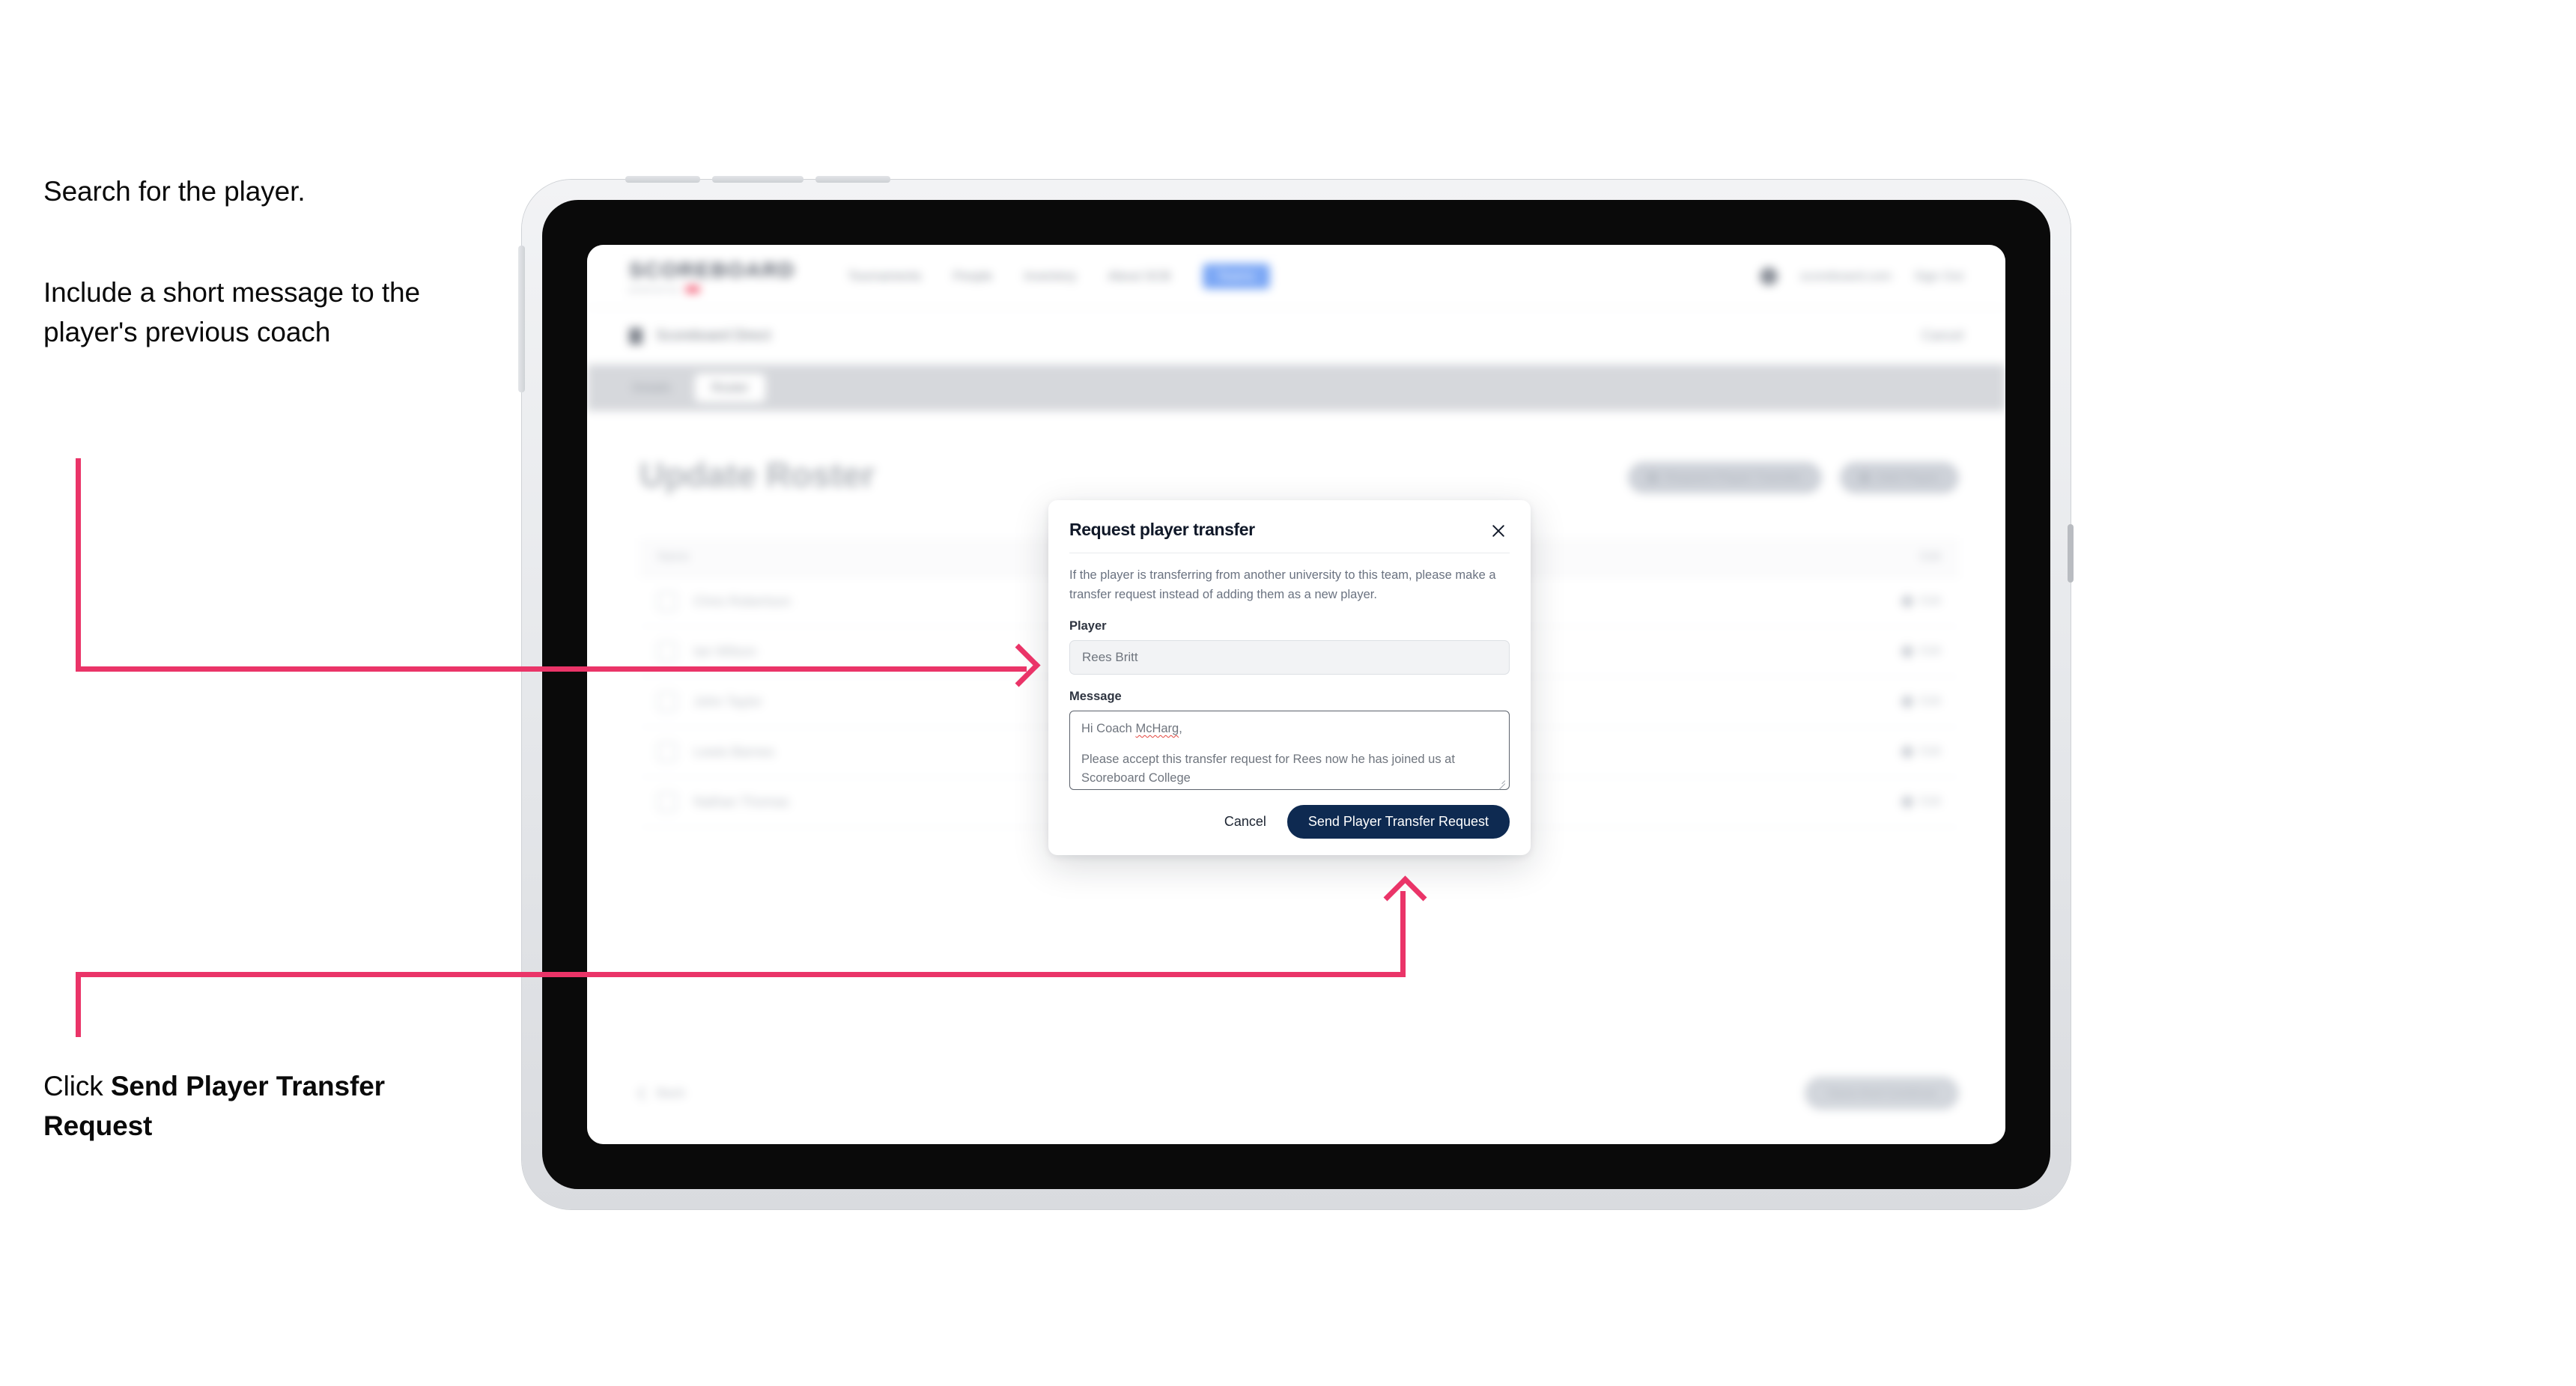 Image resolution: width=2576 pixels, height=1386 pixels. Describe the element at coordinates (1938, 276) in the screenshot. I see `sign-out-link: Sign Out` at that location.